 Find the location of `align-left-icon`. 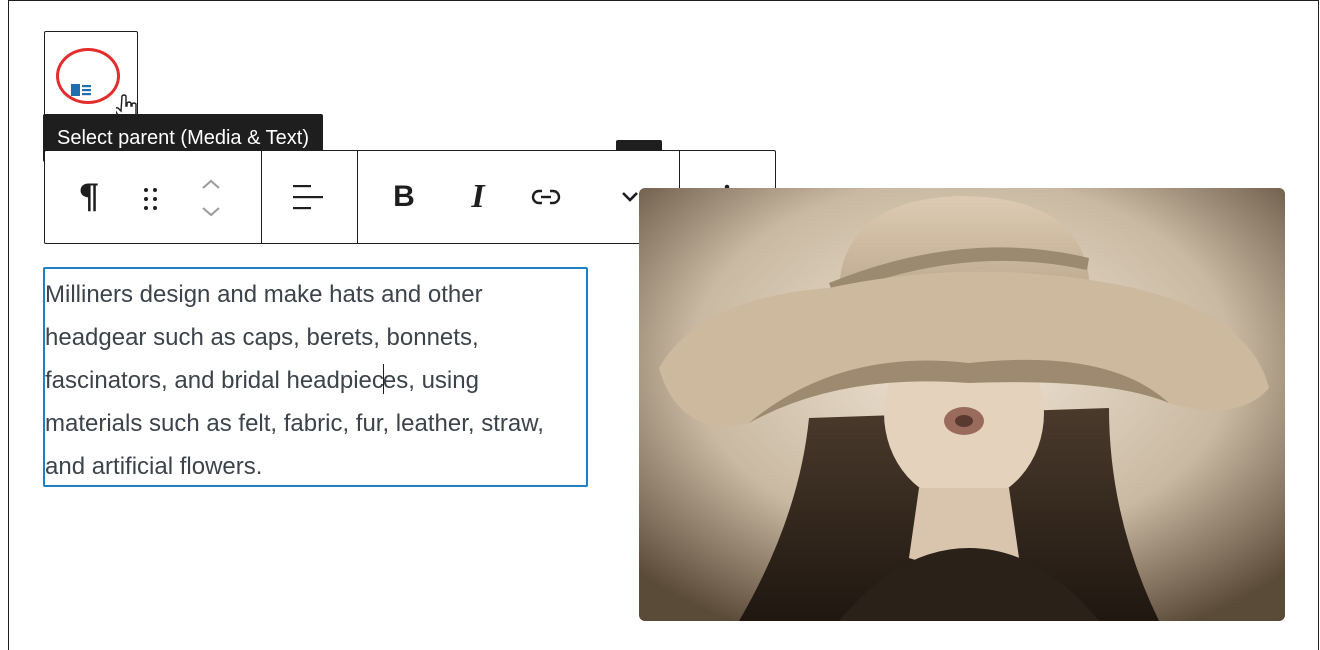

align-left-icon is located at coordinates (308, 197).